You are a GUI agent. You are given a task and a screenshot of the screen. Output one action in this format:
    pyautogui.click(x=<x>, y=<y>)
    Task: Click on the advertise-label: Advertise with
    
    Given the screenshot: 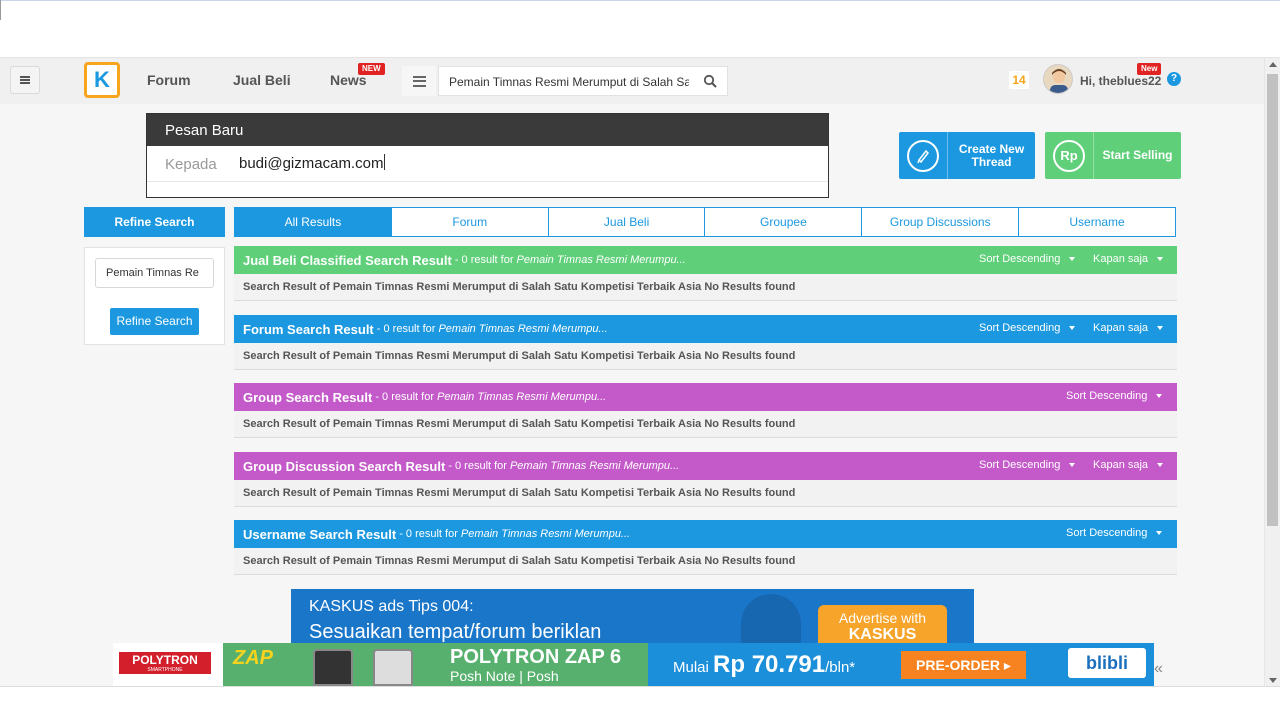 What is the action you would take?
    pyautogui.click(x=882, y=618)
    